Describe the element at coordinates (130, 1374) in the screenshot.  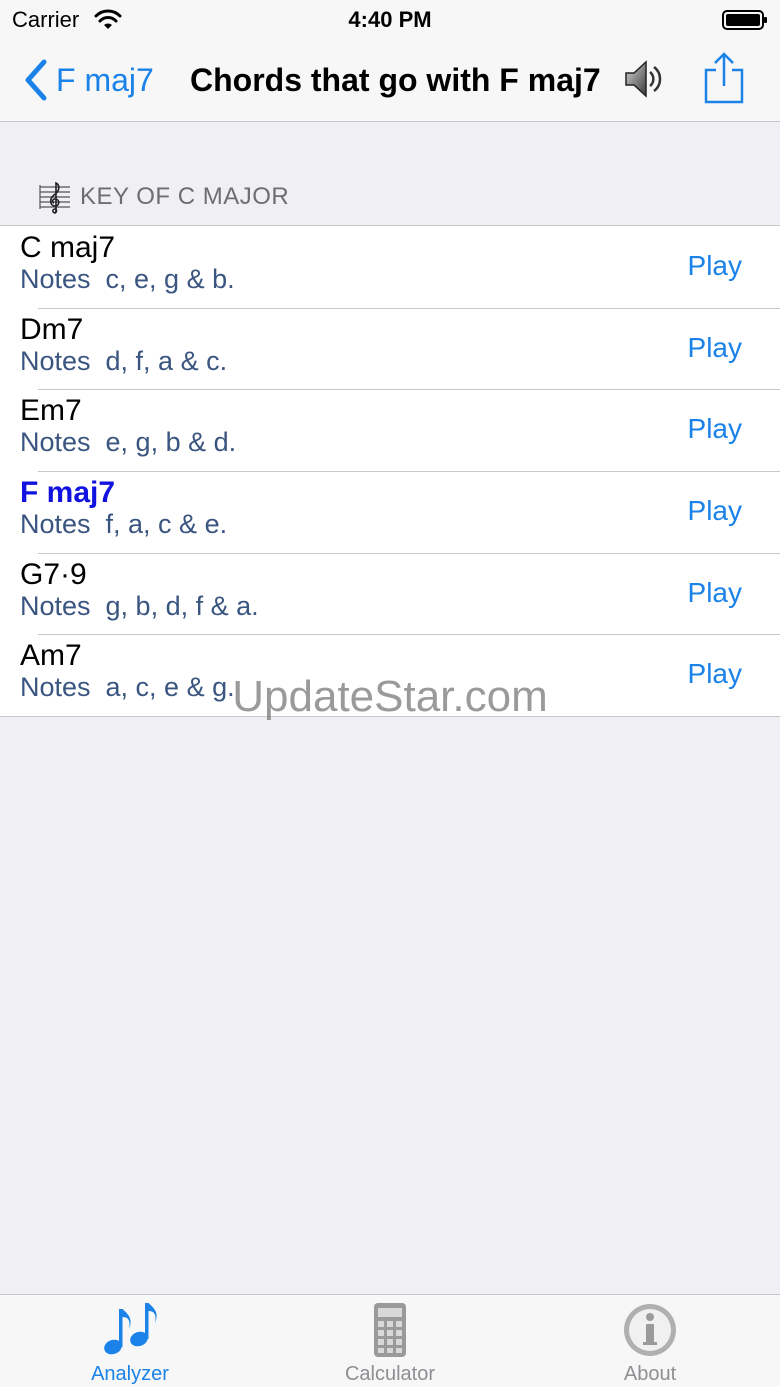
I see `tab-label: Analyzer` at that location.